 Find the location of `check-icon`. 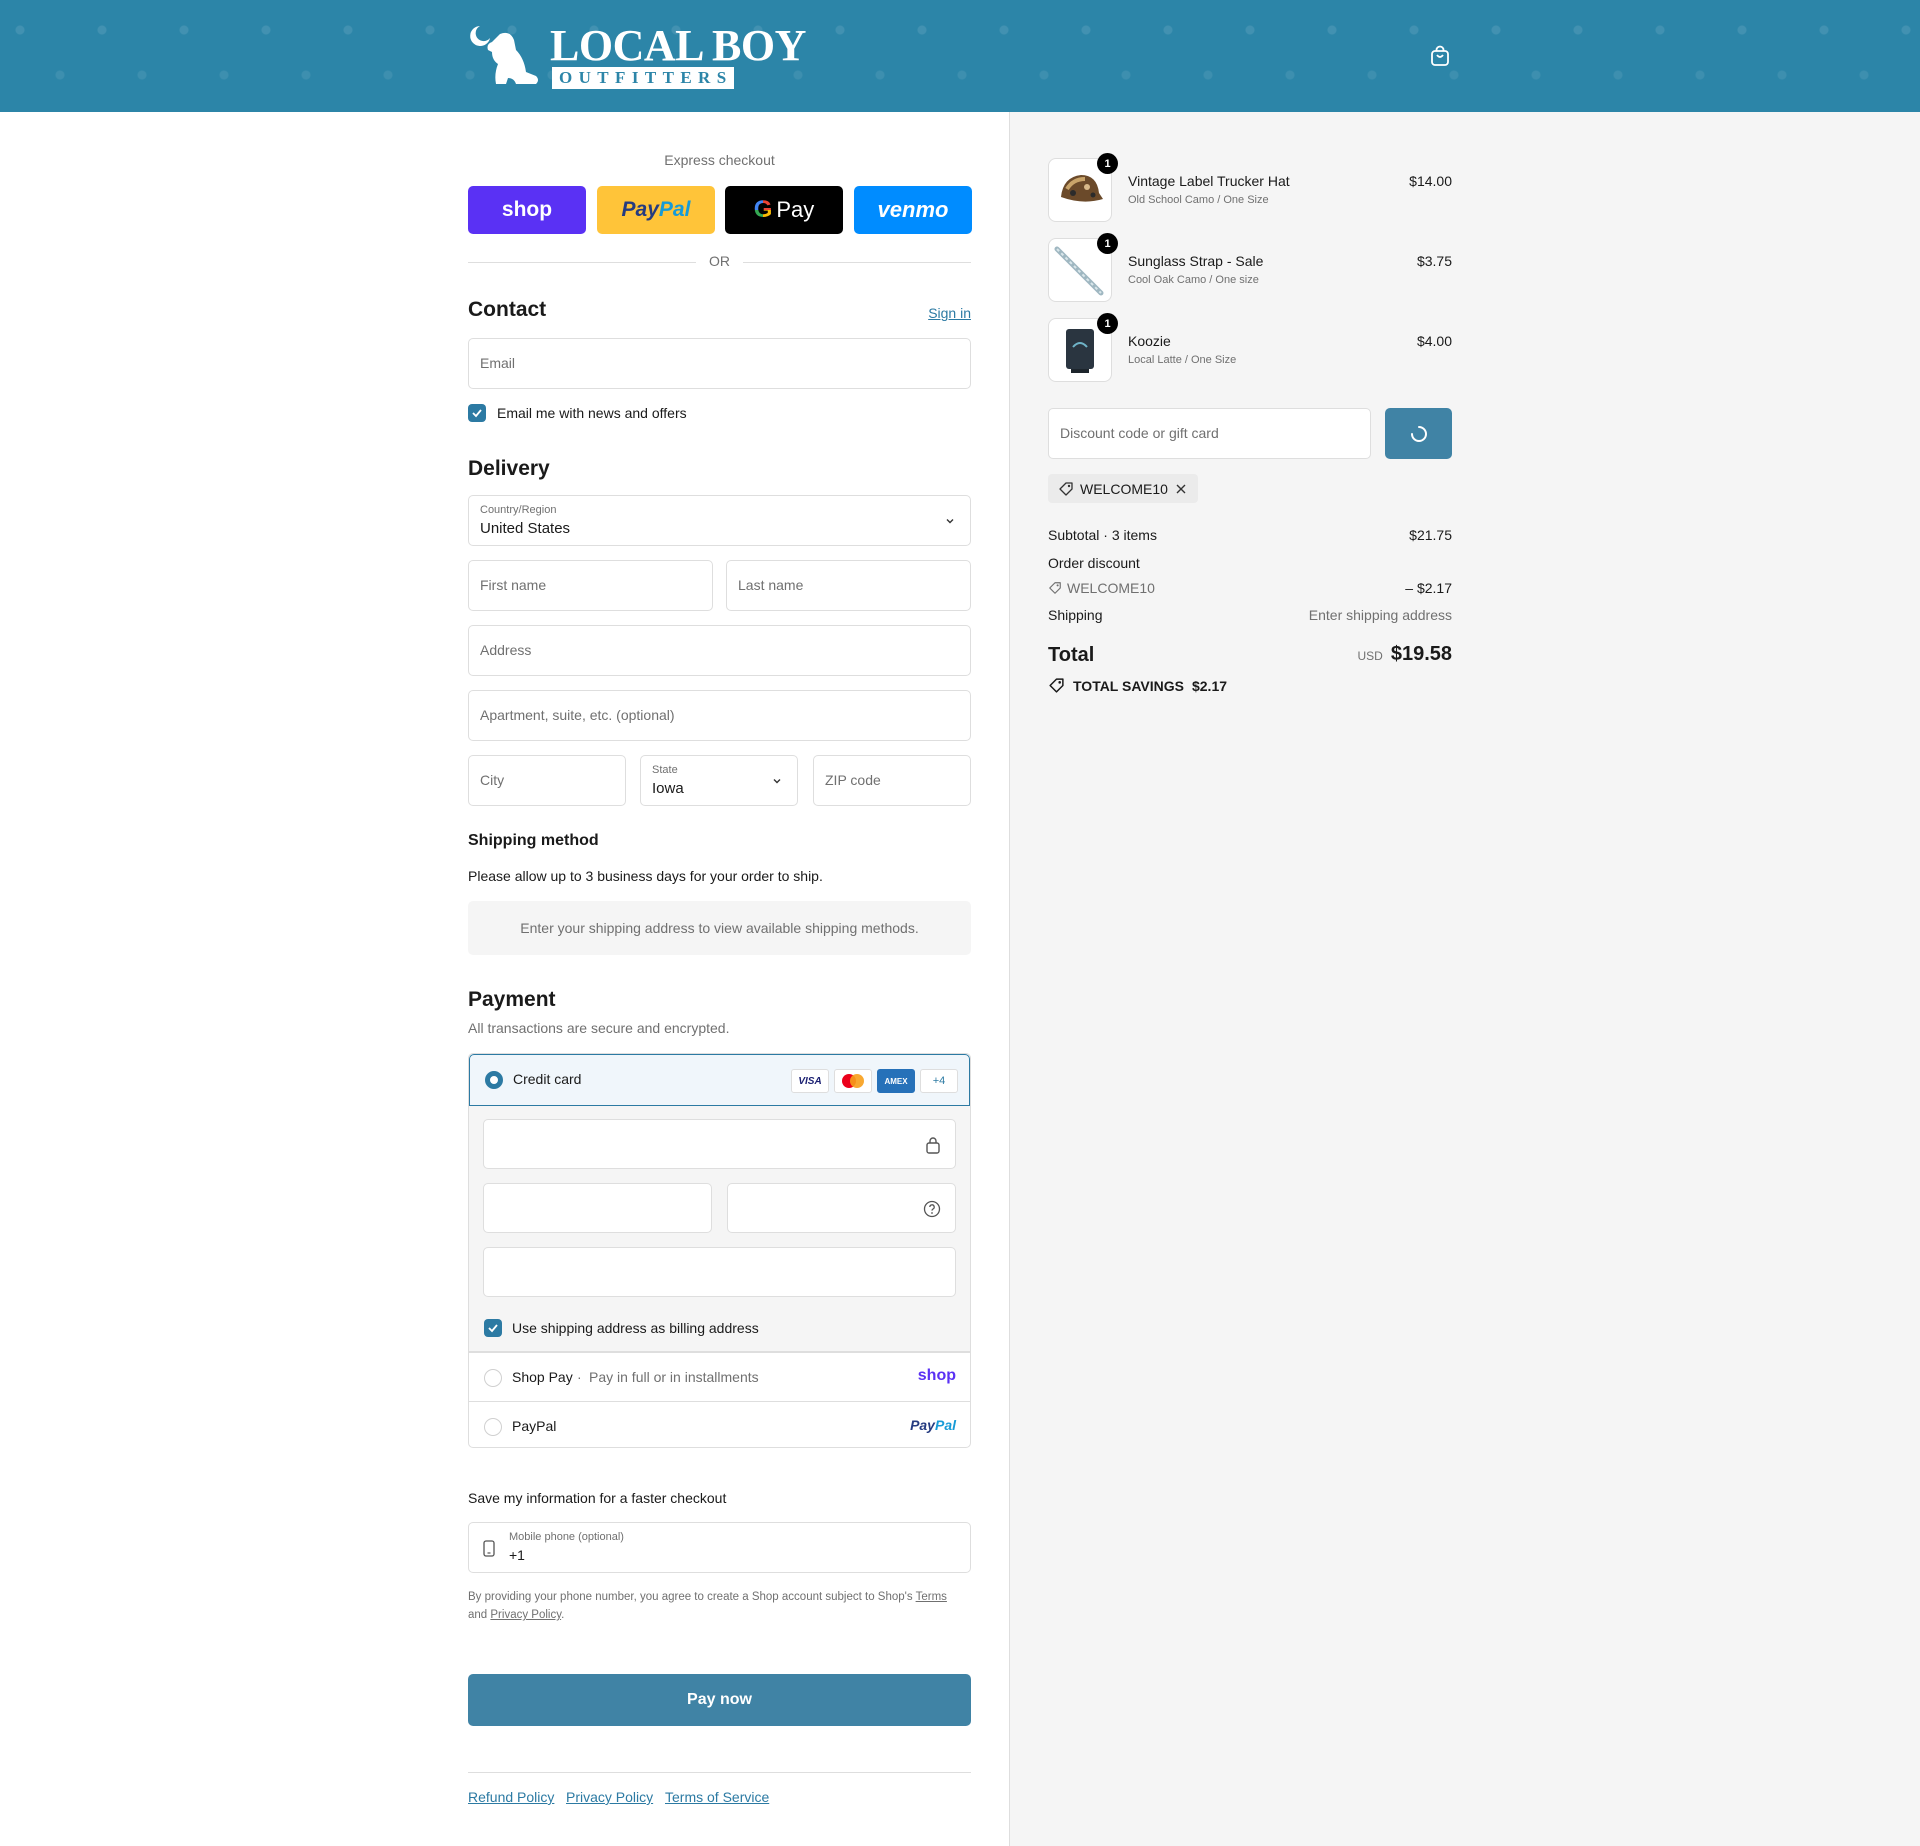

check-icon is located at coordinates (477, 413).